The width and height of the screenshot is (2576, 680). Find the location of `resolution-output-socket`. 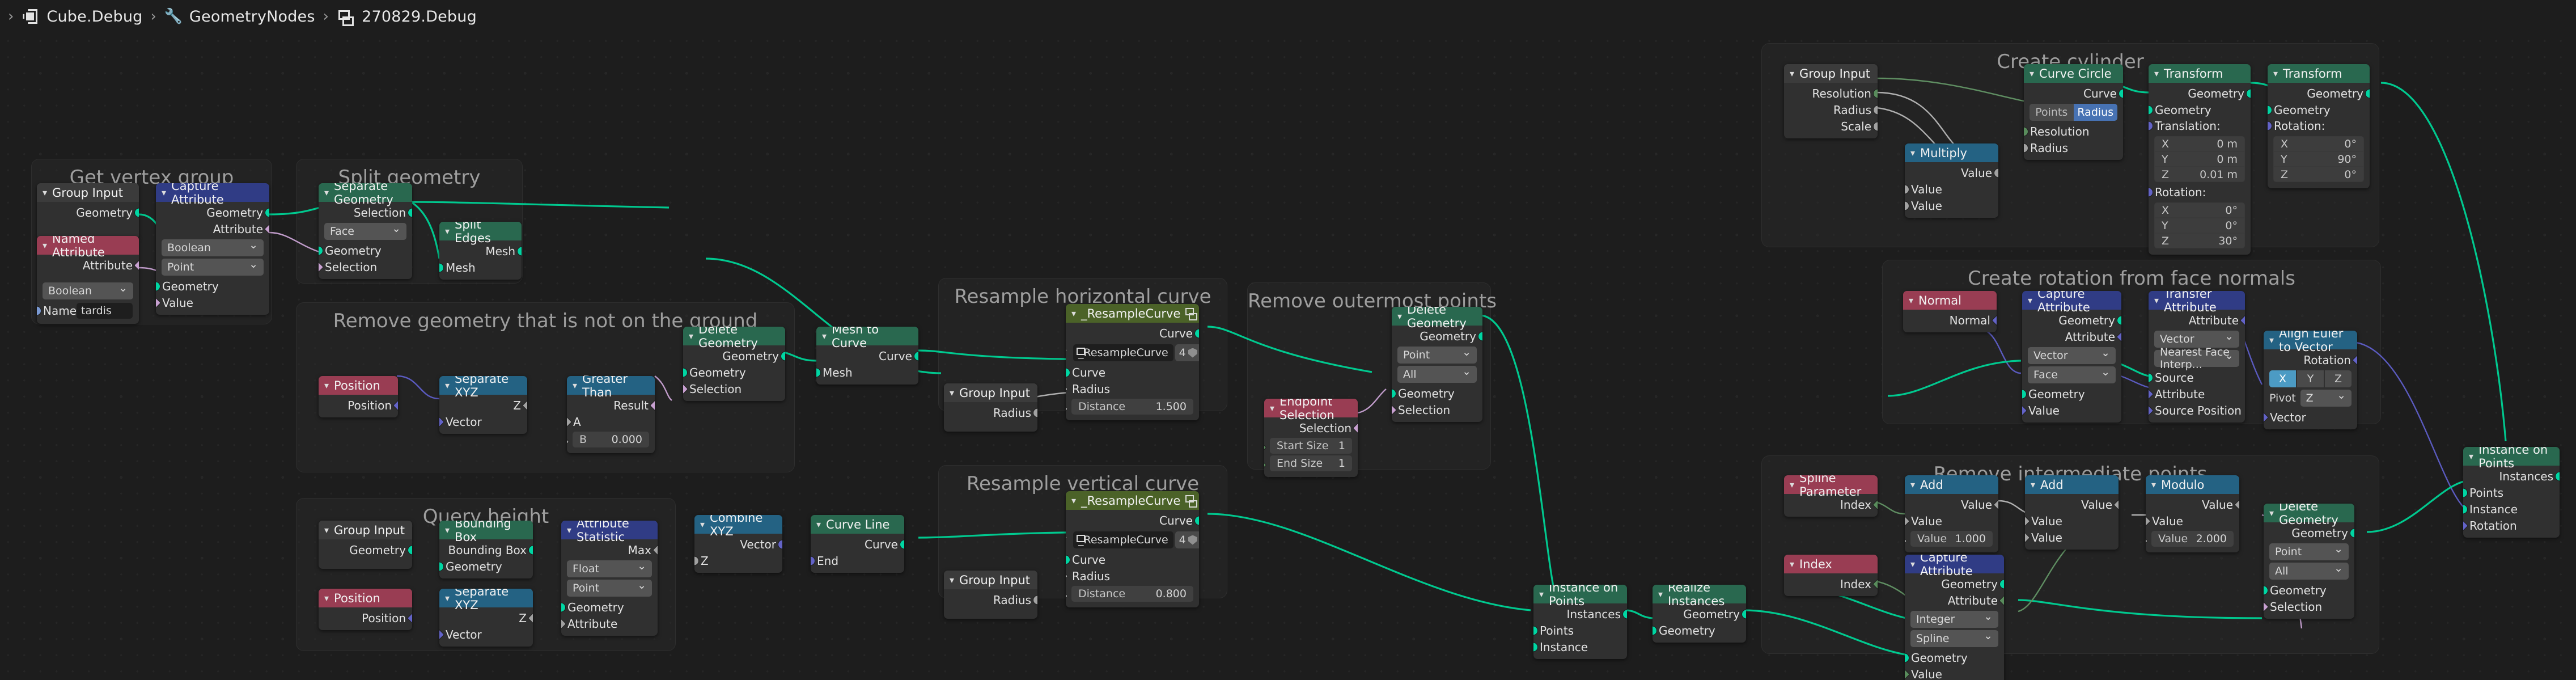

resolution-output-socket is located at coordinates (1875, 93).